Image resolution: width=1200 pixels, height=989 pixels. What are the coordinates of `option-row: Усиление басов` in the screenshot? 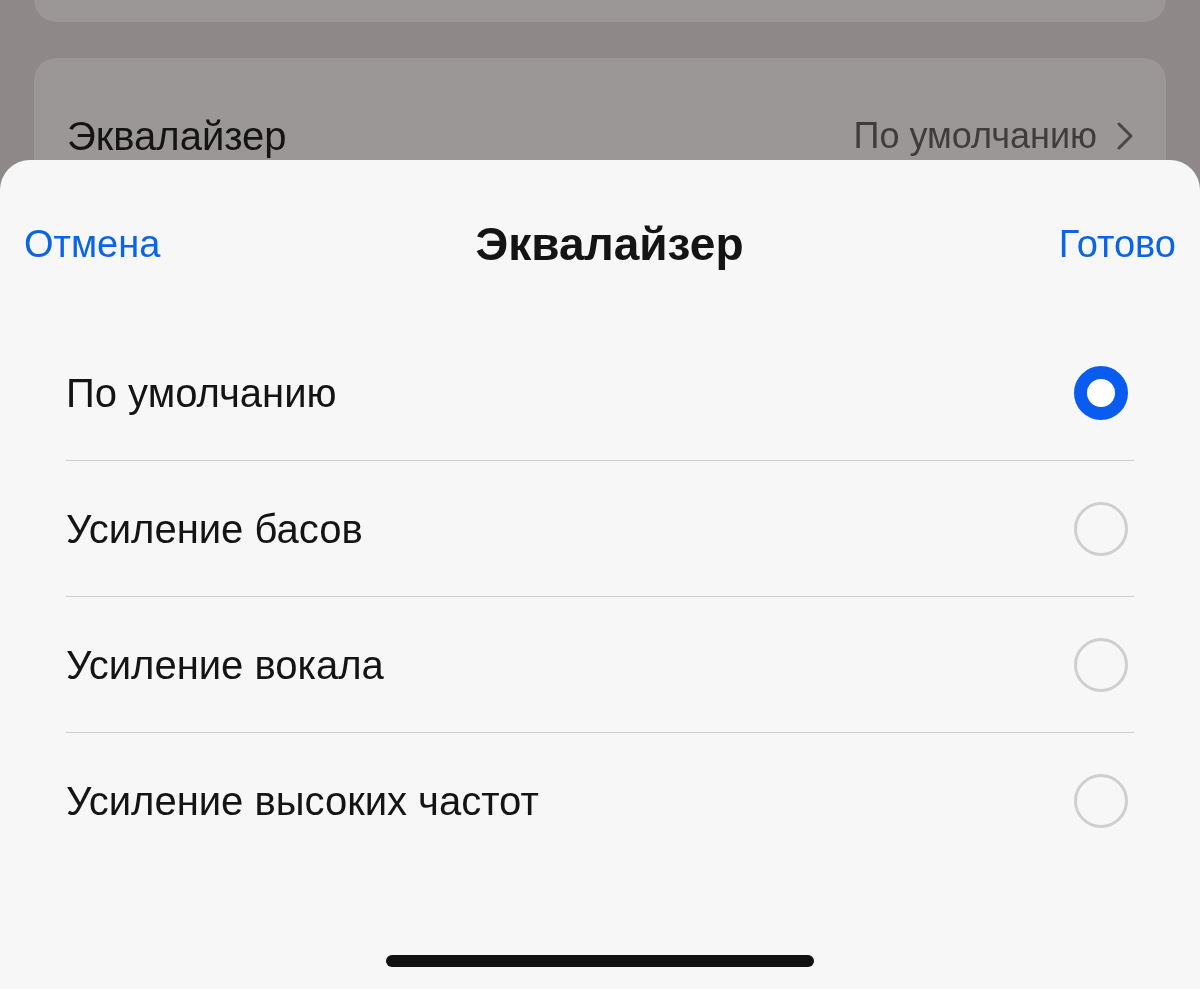 It's located at (600, 529).